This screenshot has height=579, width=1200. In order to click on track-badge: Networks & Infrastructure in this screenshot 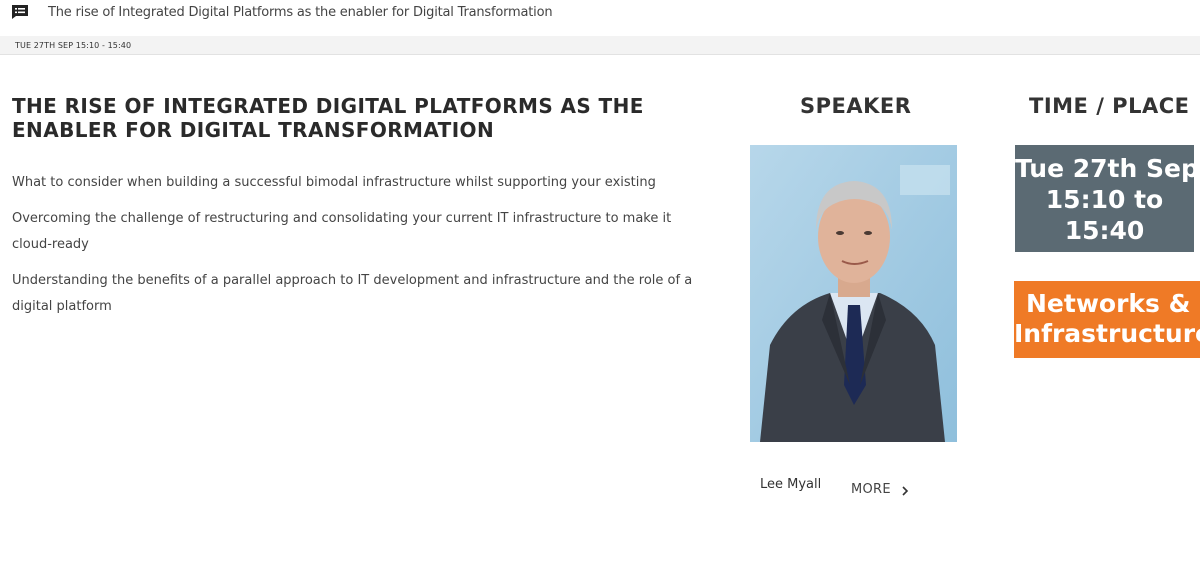, I will do `click(1107, 319)`.